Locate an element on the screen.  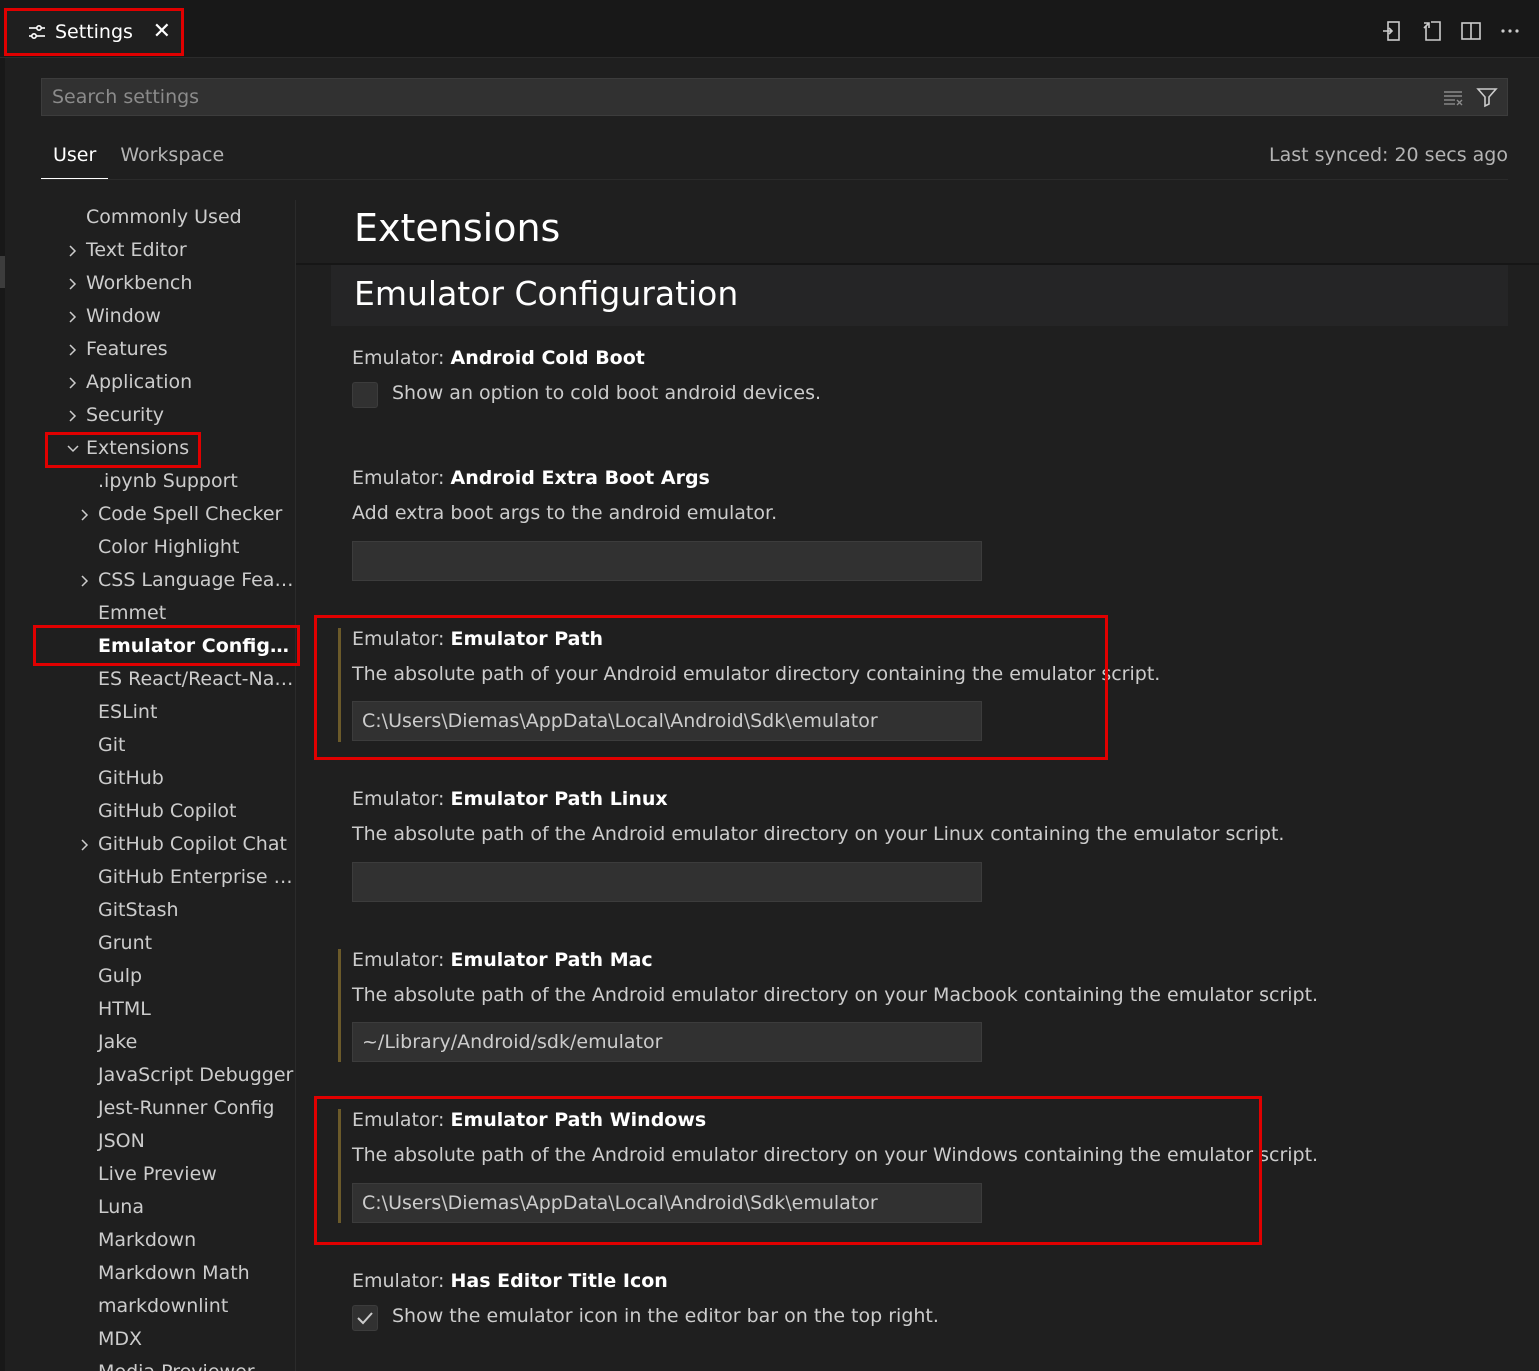
toc-item: Security is located at coordinates (177, 415).